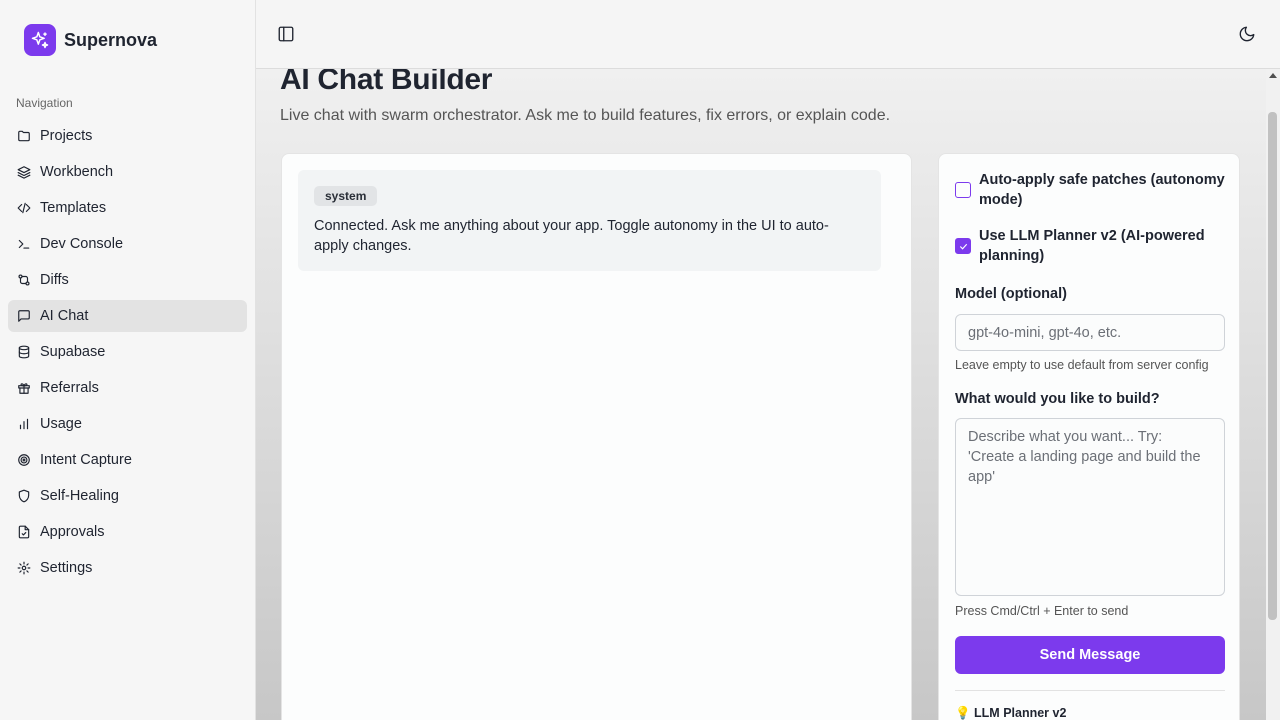  What do you see at coordinates (127, 280) in the screenshot?
I see `sidebar-item-diffs: Diffs` at bounding box center [127, 280].